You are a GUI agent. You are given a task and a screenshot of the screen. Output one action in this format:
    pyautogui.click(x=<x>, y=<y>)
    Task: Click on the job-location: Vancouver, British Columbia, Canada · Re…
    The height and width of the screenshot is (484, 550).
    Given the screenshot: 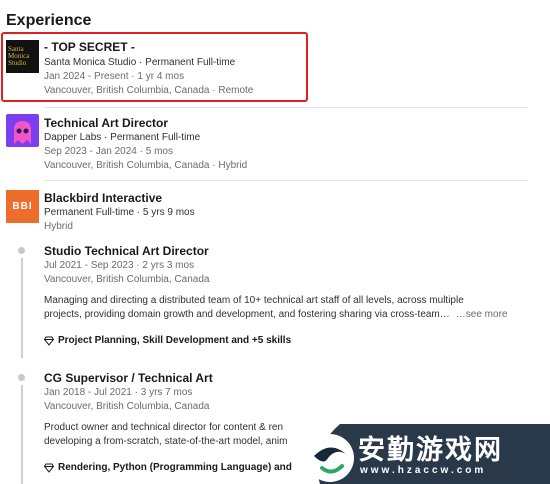 What is the action you would take?
    pyautogui.click(x=149, y=90)
    